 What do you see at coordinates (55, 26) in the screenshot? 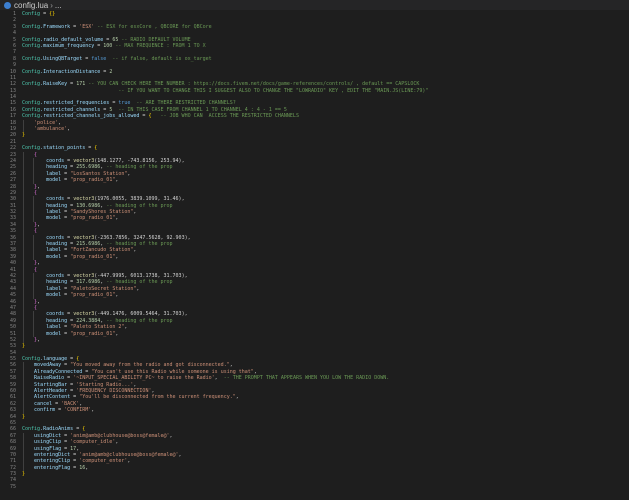
I see `code-token: .Framework` at bounding box center [55, 26].